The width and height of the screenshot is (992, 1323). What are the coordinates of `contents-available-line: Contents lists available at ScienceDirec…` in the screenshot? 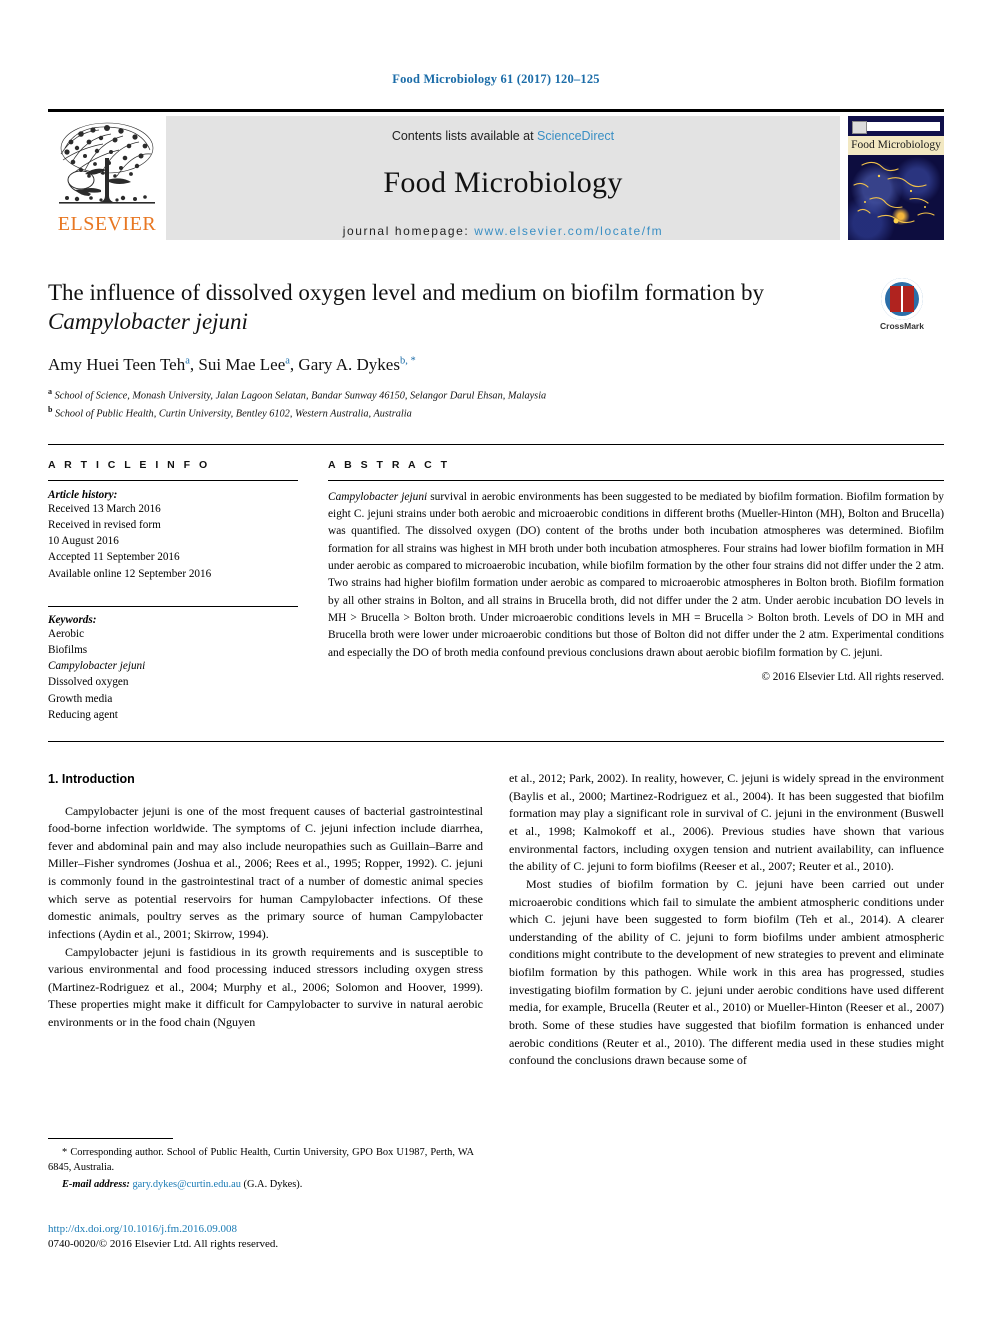 It's located at (503, 129).